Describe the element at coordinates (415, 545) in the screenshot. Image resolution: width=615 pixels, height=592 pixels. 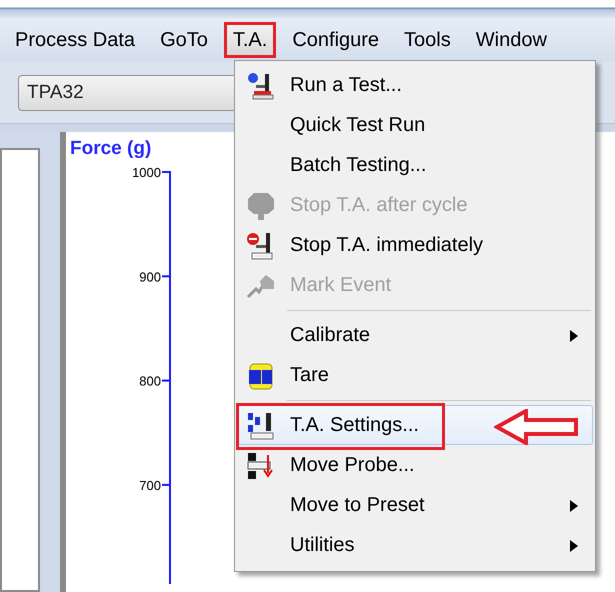
I see `menu-item: Utilities` at that location.